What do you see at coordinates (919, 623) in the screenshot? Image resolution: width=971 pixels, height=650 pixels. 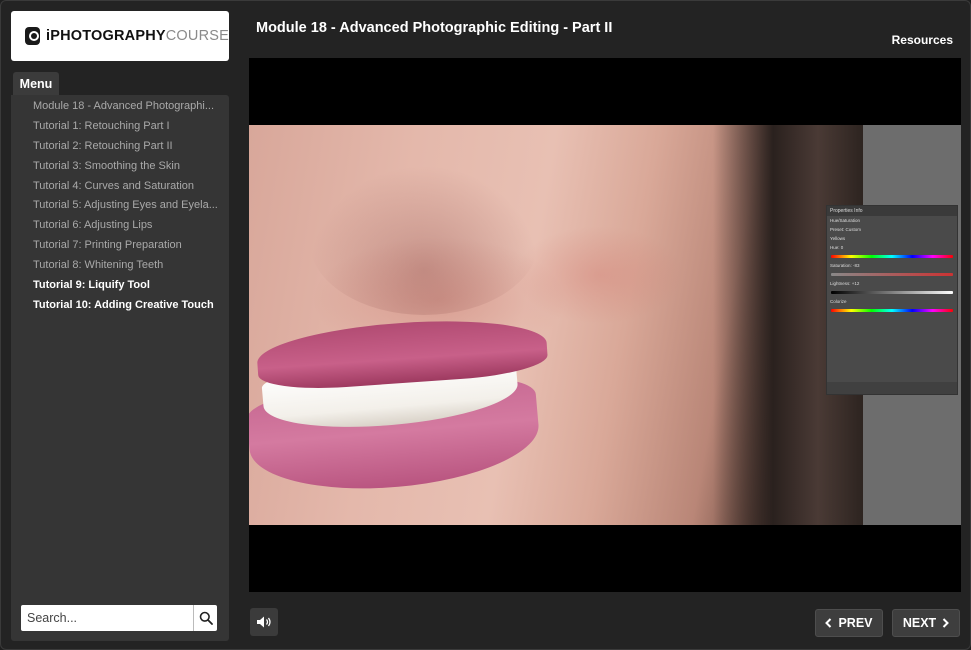 I see `next-label: NEXT` at bounding box center [919, 623].